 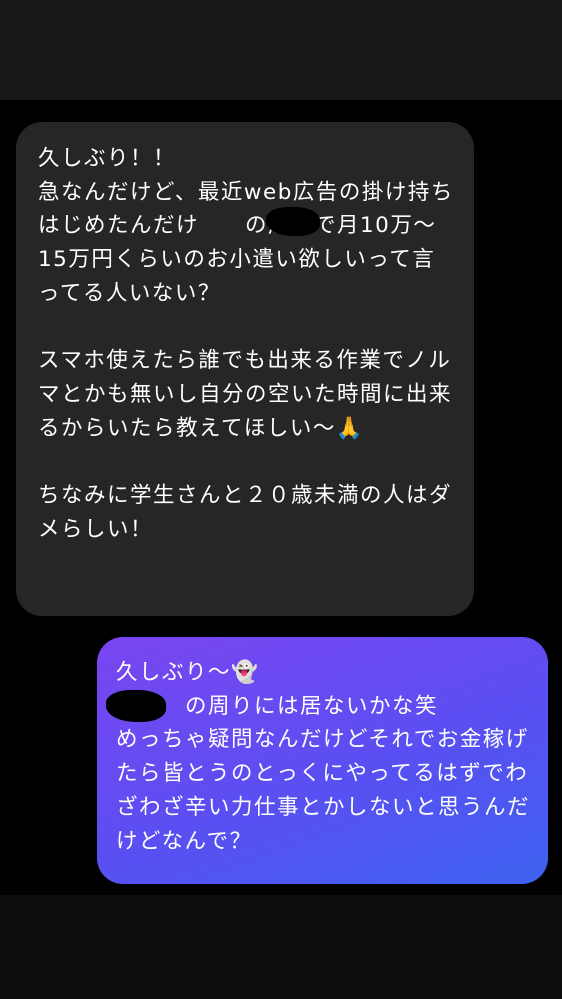 What do you see at coordinates (281, 947) in the screenshot?
I see `bottom-bar` at bounding box center [281, 947].